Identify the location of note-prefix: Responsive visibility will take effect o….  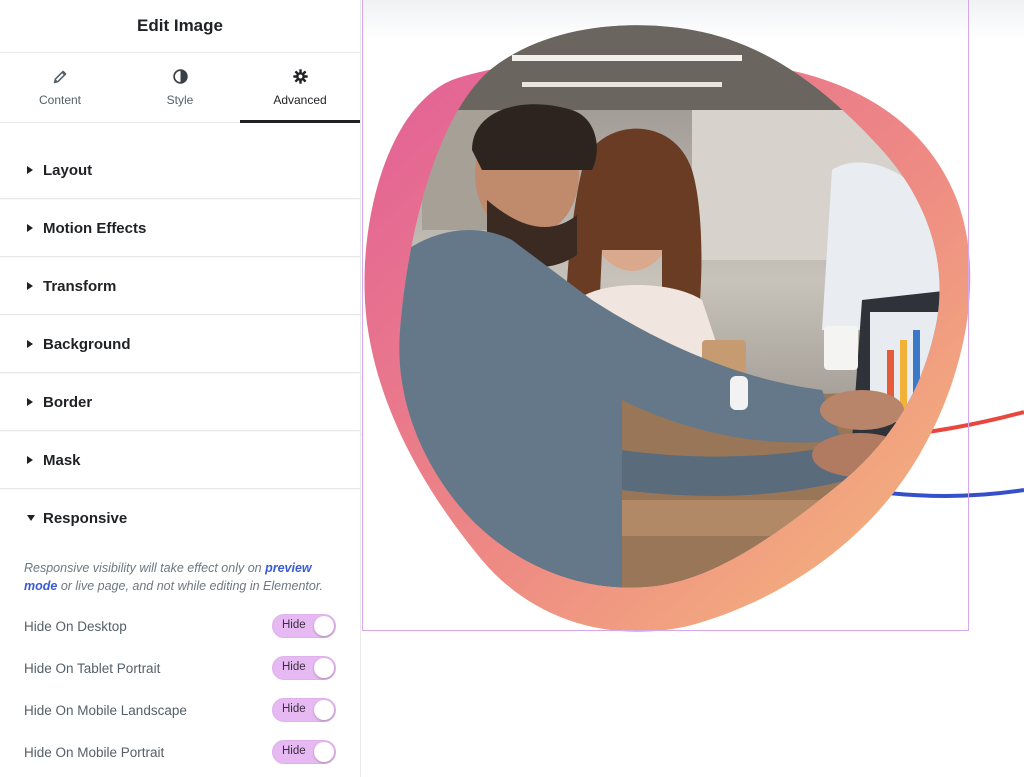
(145, 568).